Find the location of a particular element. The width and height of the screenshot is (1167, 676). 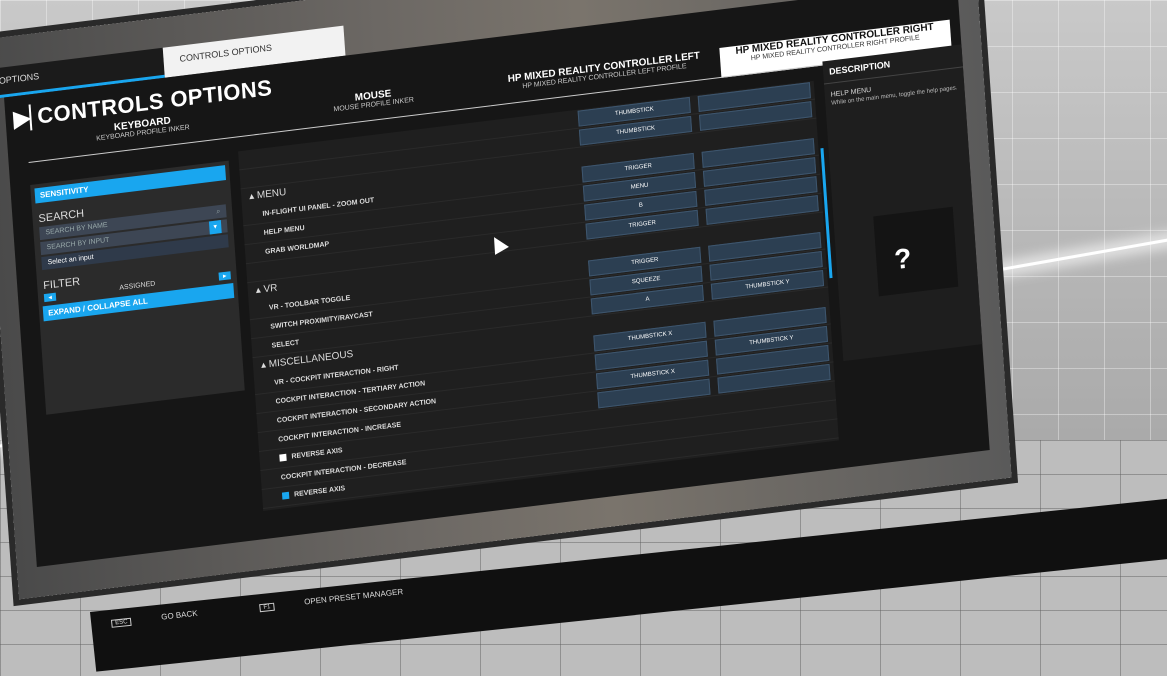

go-back-button: ESCGO BACK is located at coordinates (169, 617).